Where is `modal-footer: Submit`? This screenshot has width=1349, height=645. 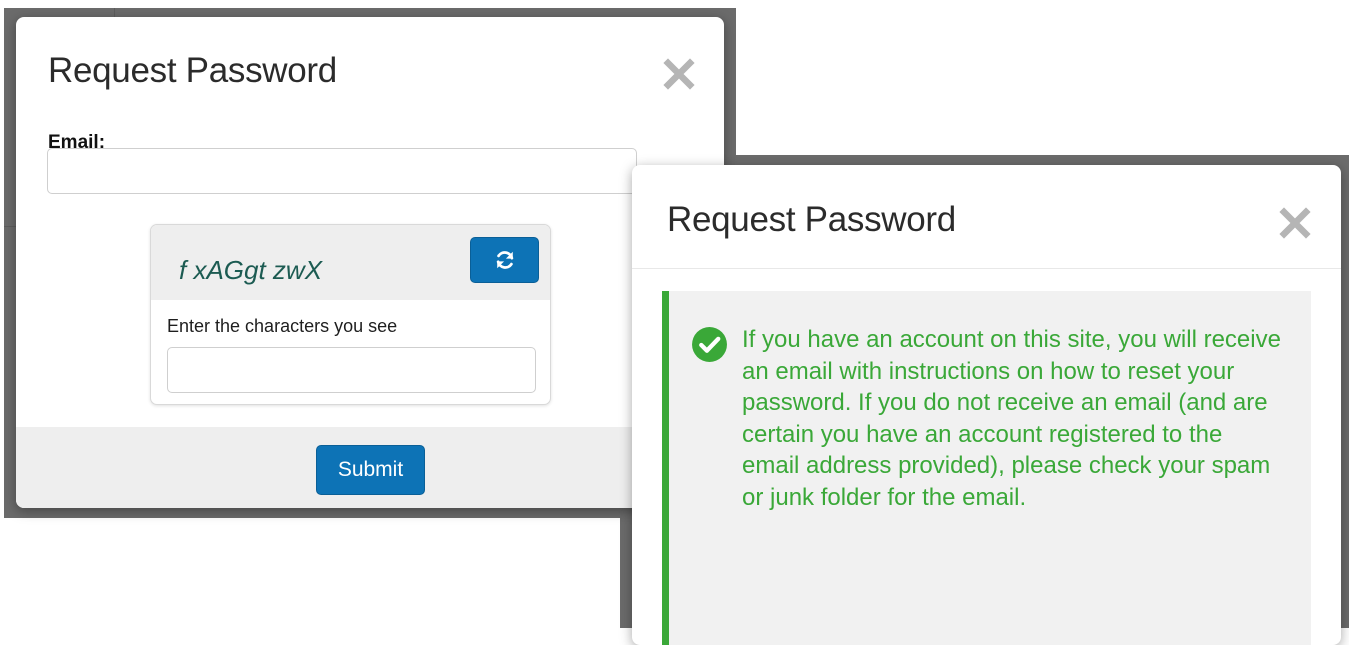 modal-footer: Submit is located at coordinates (370, 467).